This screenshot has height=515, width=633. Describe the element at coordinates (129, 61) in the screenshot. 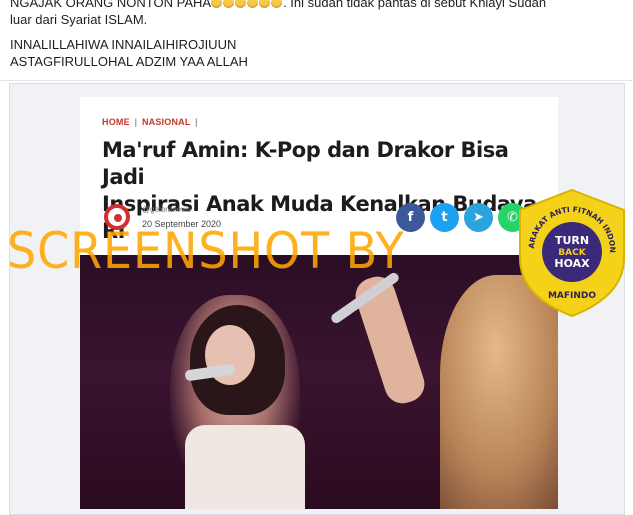

I see `post-line-4: ASTAGFIRULLOHAL ADZIM YAA ALLAH` at that location.